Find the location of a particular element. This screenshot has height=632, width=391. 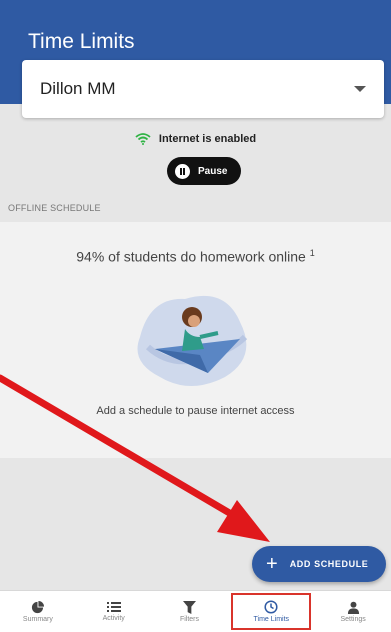

internet-status: Internet is enabled is located at coordinates (195, 139).